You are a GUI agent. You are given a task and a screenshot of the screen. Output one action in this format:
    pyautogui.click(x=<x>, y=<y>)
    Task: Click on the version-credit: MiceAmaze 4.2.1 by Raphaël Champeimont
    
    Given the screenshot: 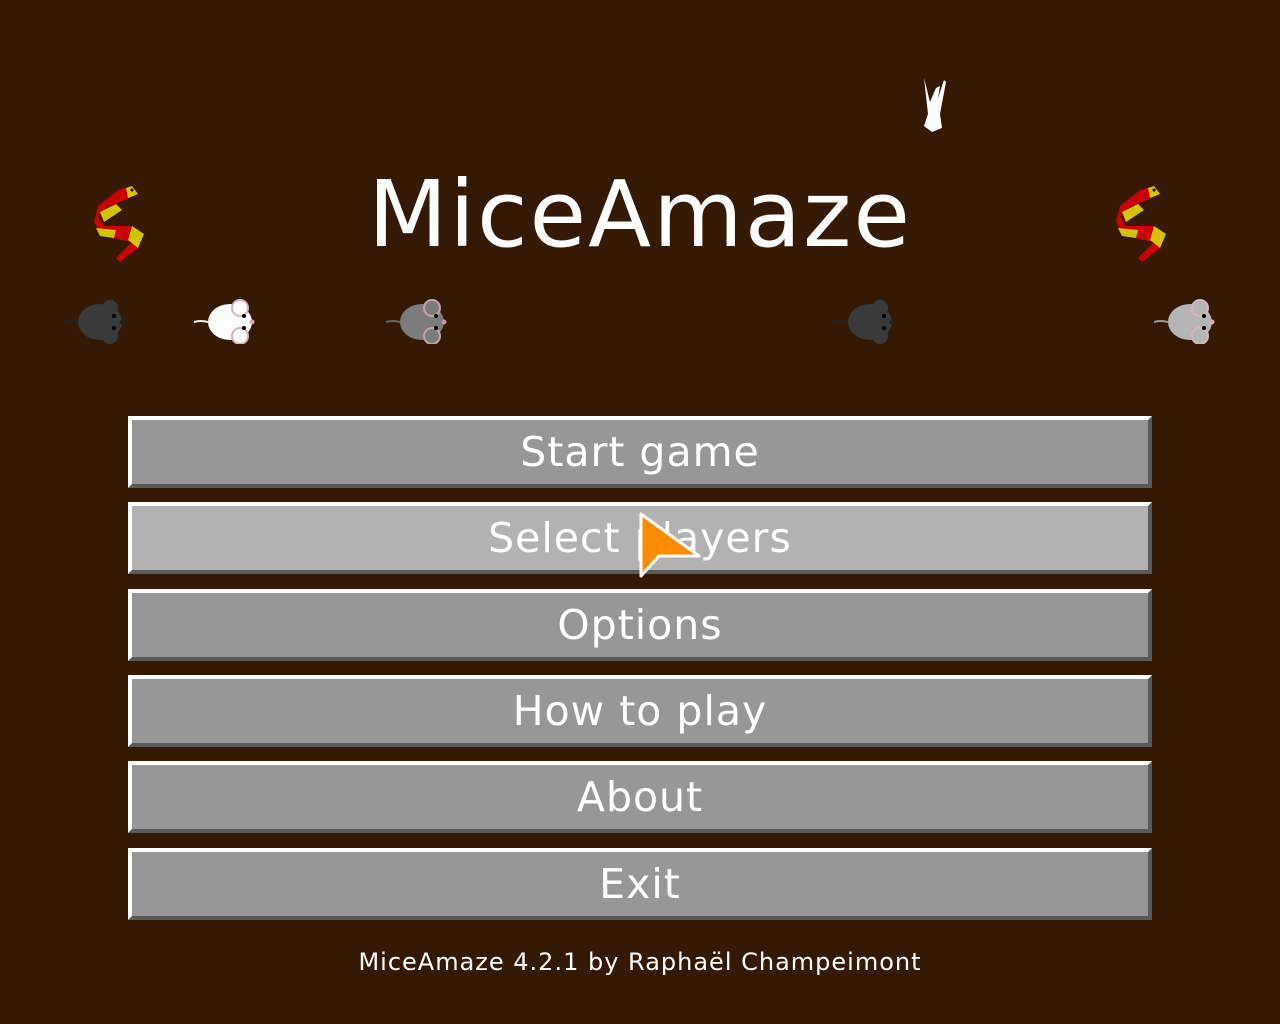 What is the action you would take?
    pyautogui.click(x=640, y=962)
    